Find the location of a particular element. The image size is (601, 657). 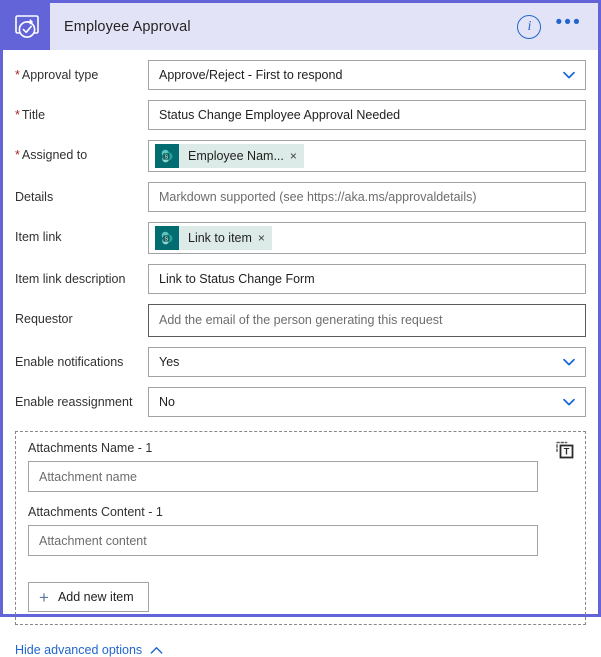

item-link-input: S Link to item × is located at coordinates (367, 238).